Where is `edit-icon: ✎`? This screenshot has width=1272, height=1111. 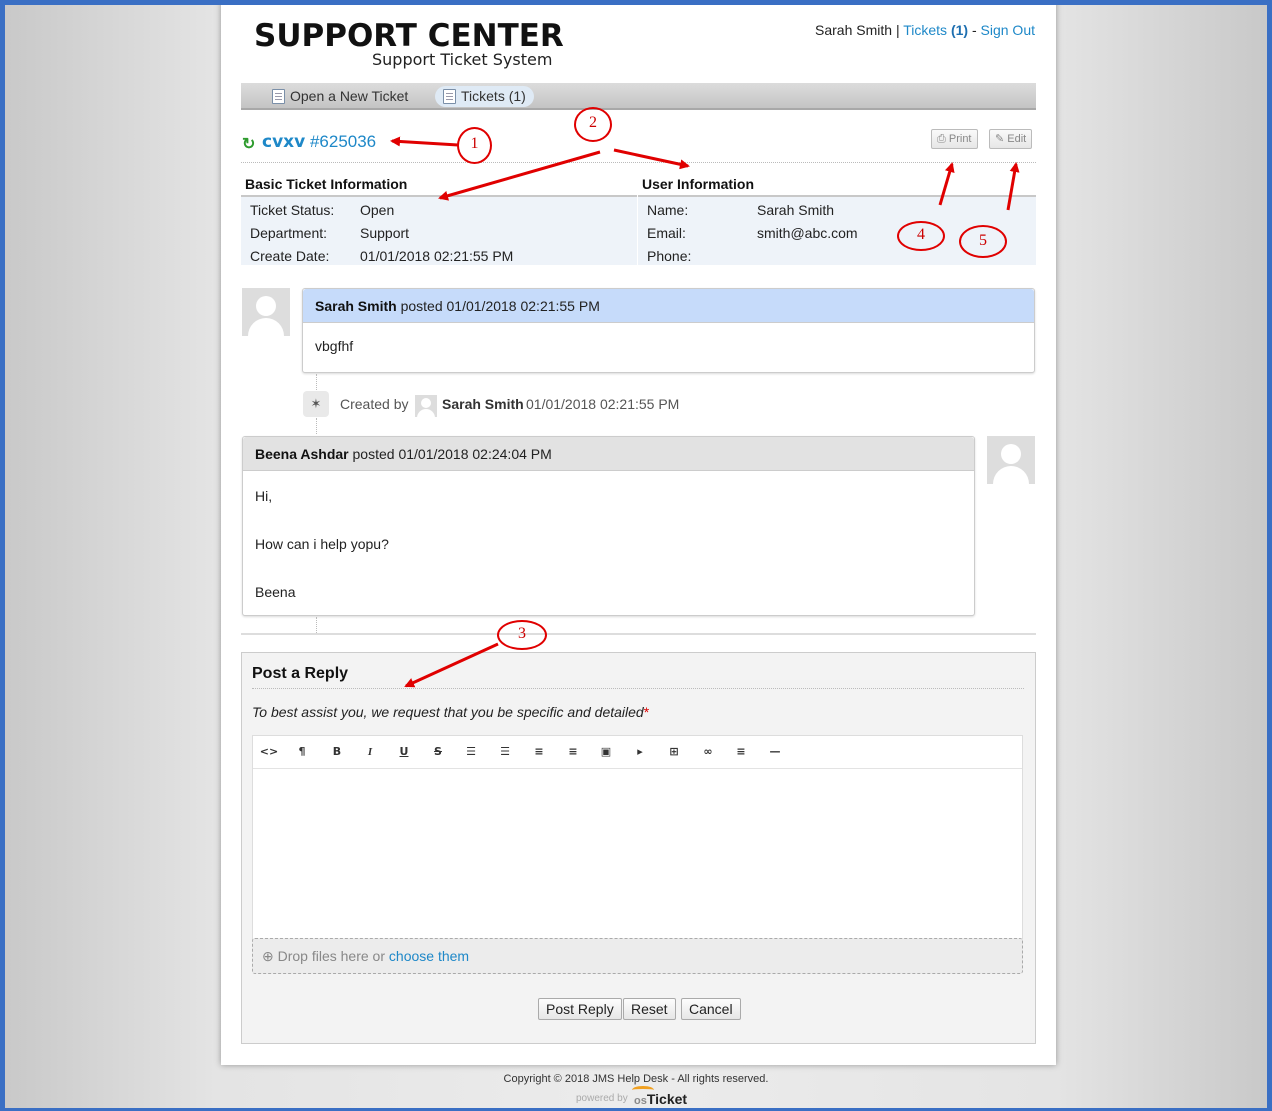
edit-icon: ✎ is located at coordinates (1000, 139).